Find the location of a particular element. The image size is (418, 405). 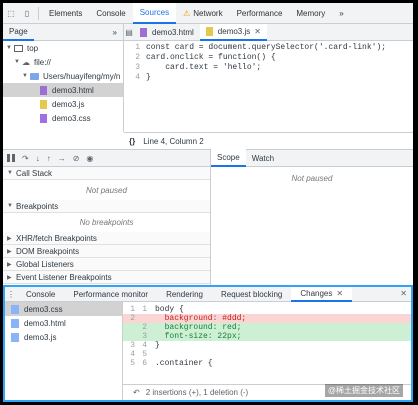

tab-watch: Watch is located at coordinates (263, 158).